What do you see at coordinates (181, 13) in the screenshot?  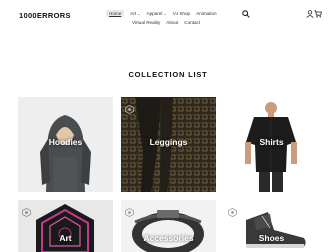 I see `nav-item-vj-shop: VJ Shop` at bounding box center [181, 13].